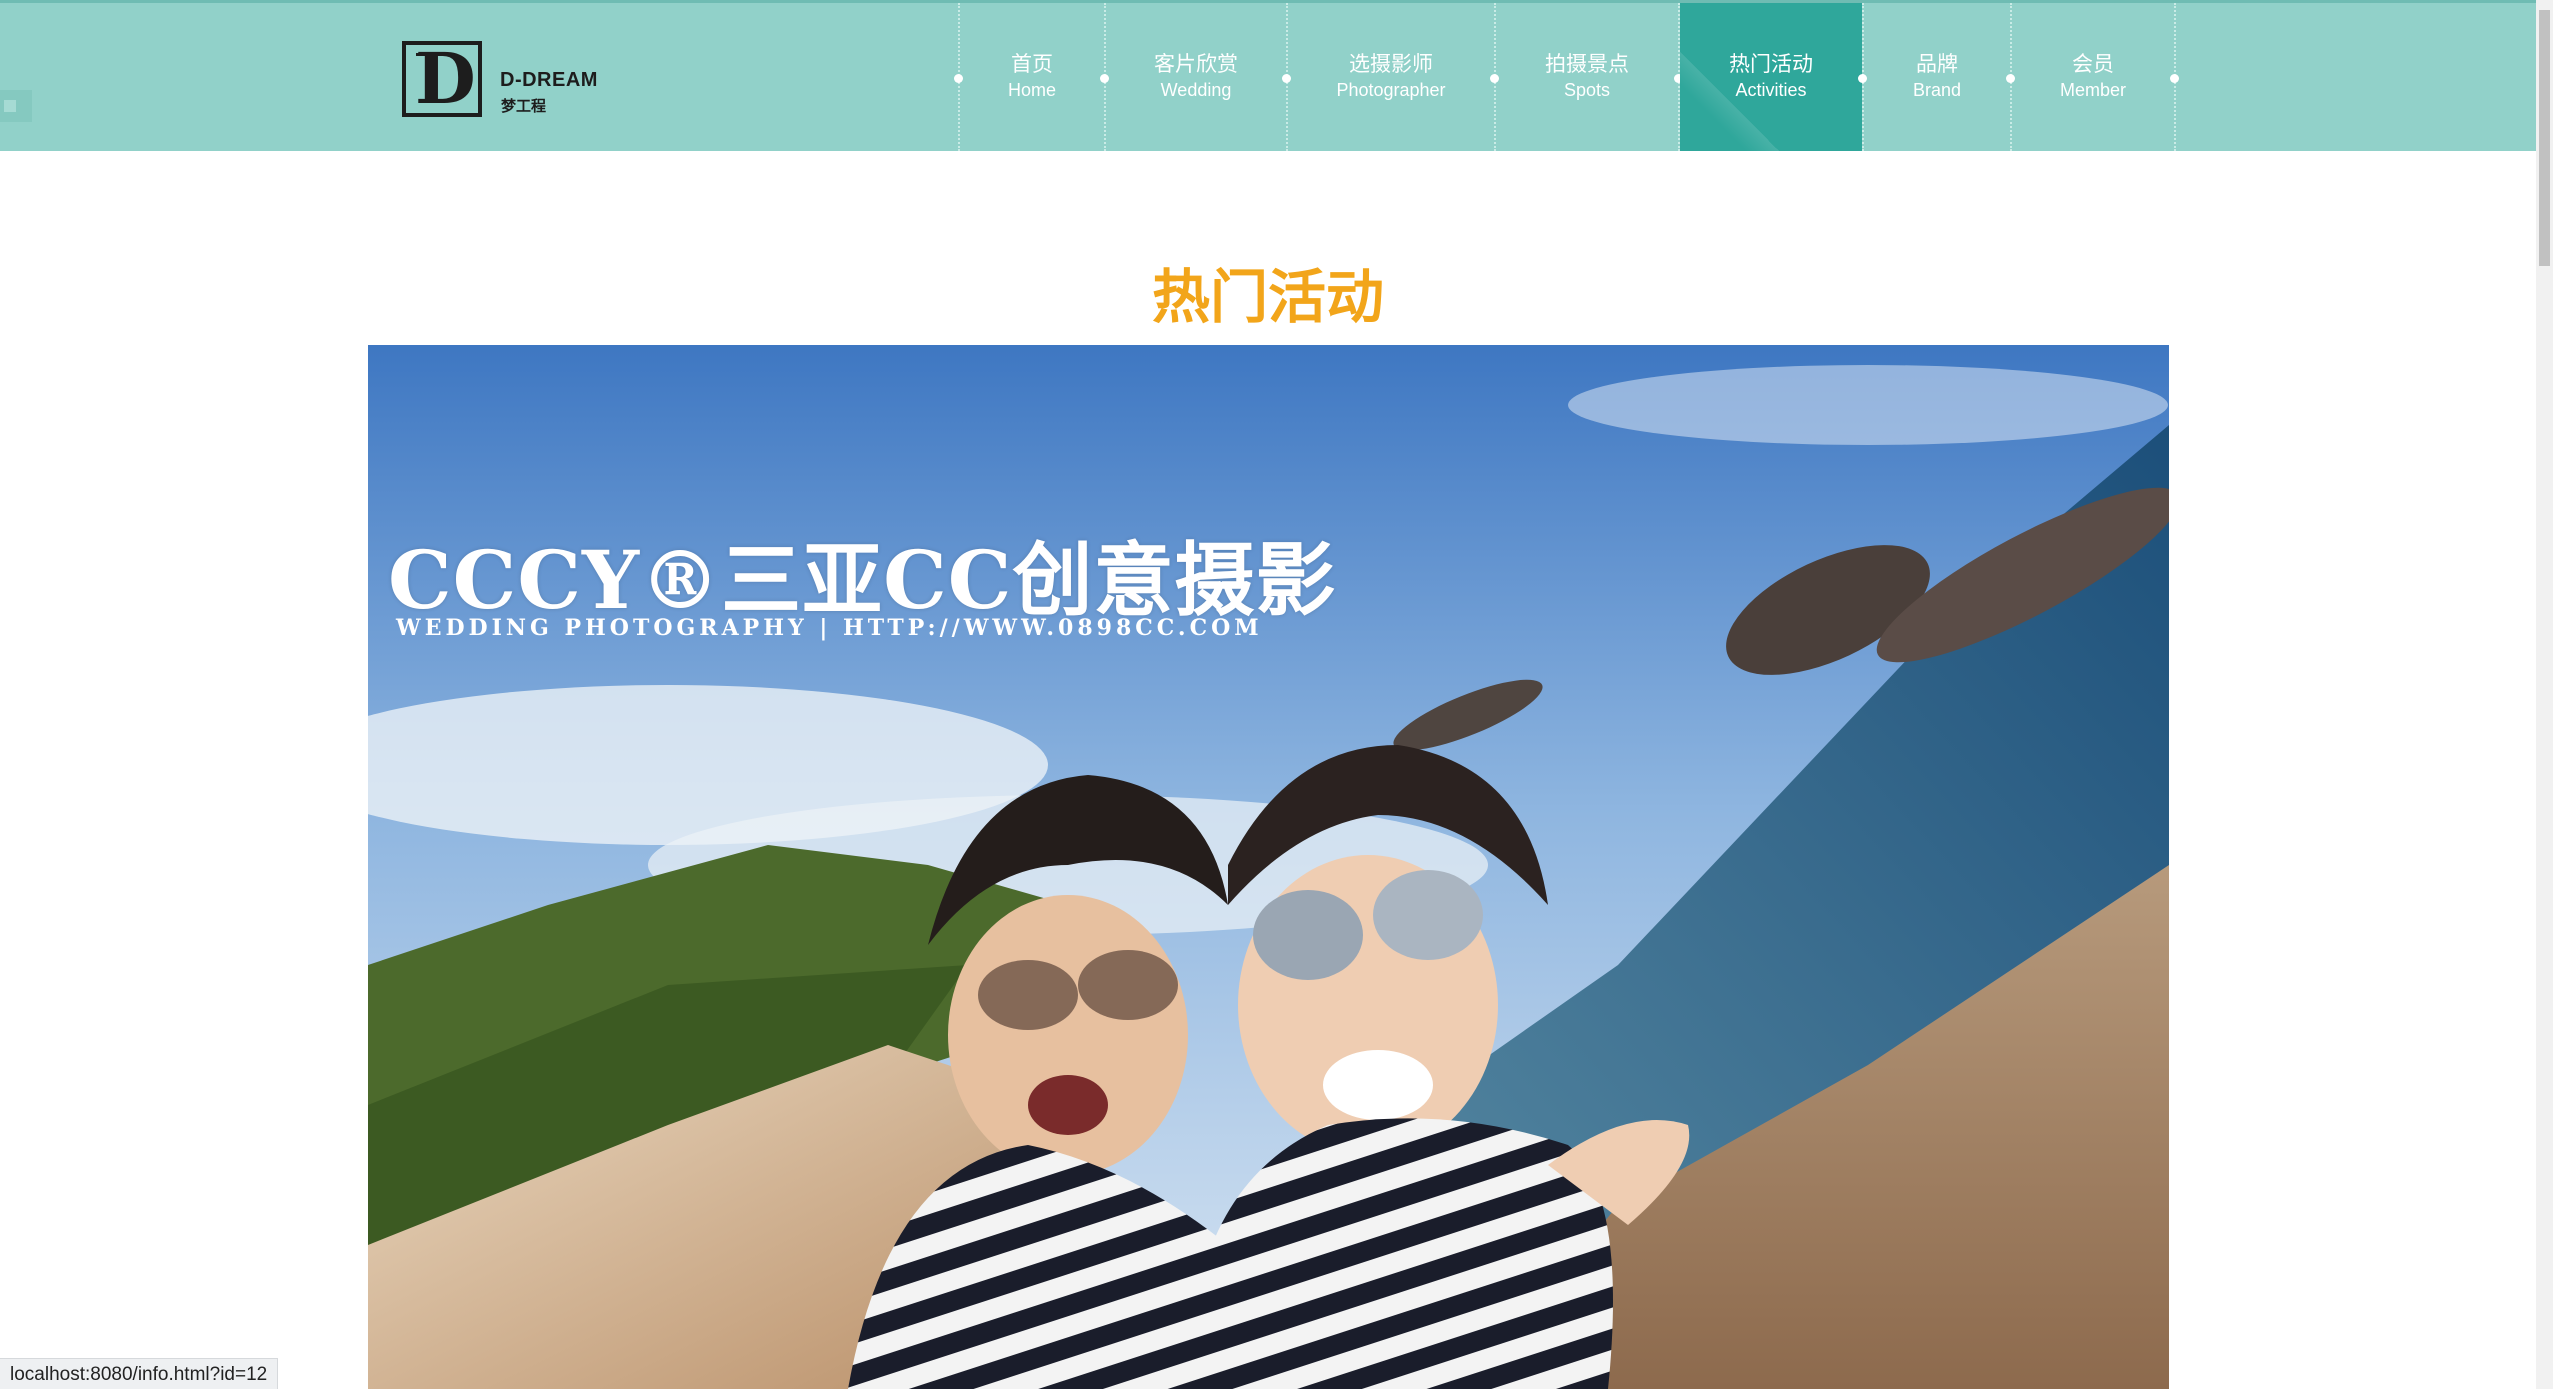 The height and width of the screenshot is (1389, 2553). I want to click on site-header: D D-DREAM 梦工程 首页 Home 客片欣赏 Wedding 选摄影师, so click(1268, 77).